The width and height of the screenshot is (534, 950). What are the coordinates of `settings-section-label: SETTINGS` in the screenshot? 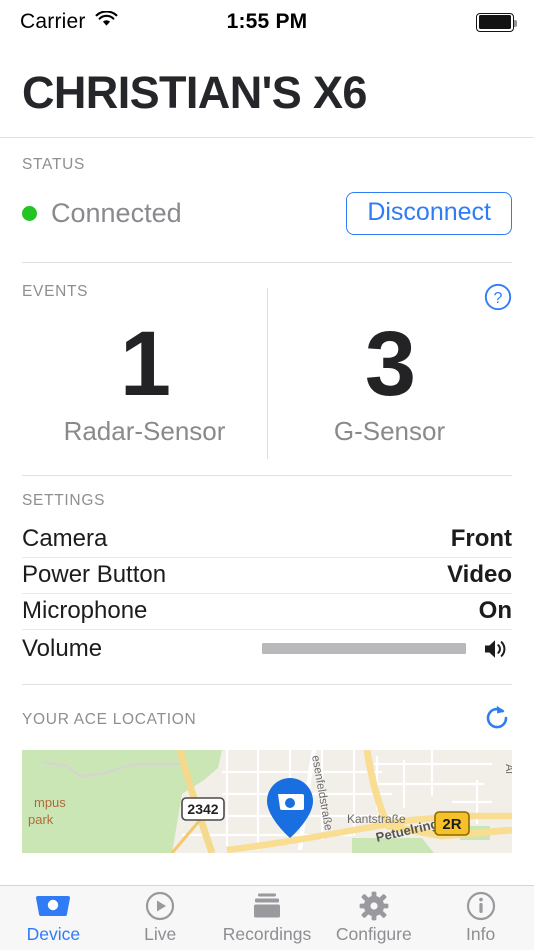 It's located at (64, 500).